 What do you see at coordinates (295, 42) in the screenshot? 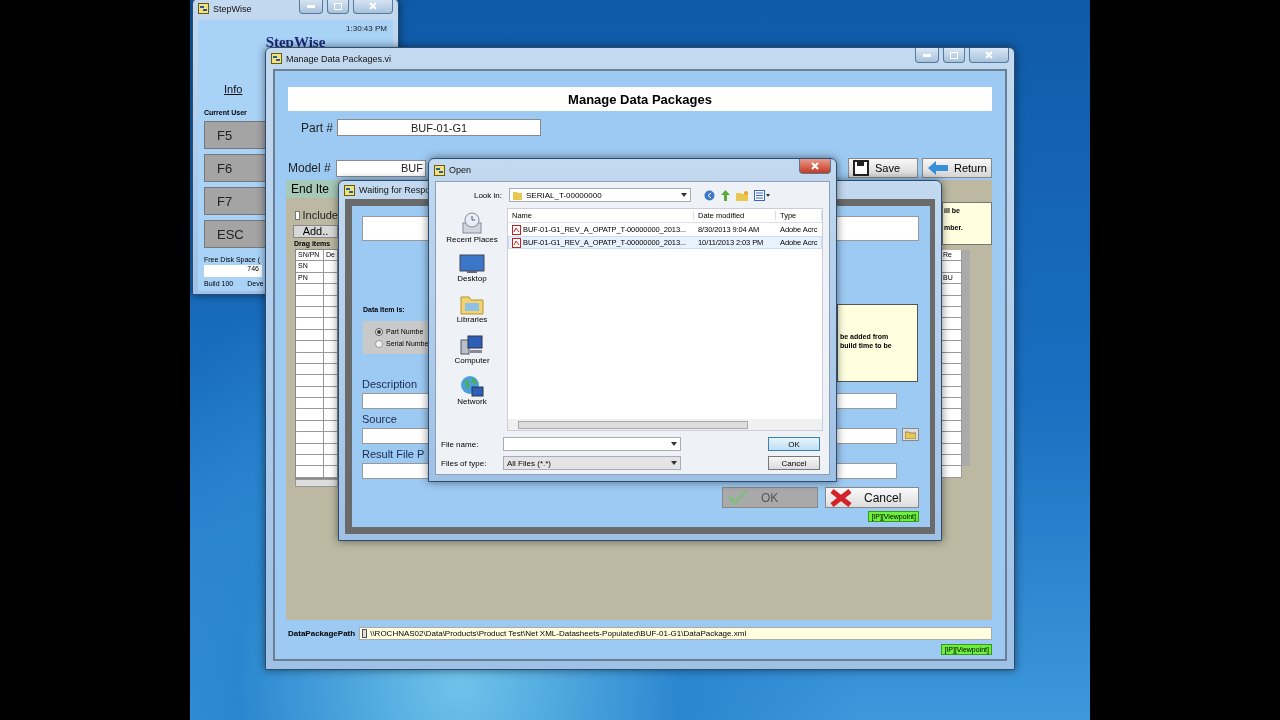
I see `app-logo: StepWise` at bounding box center [295, 42].